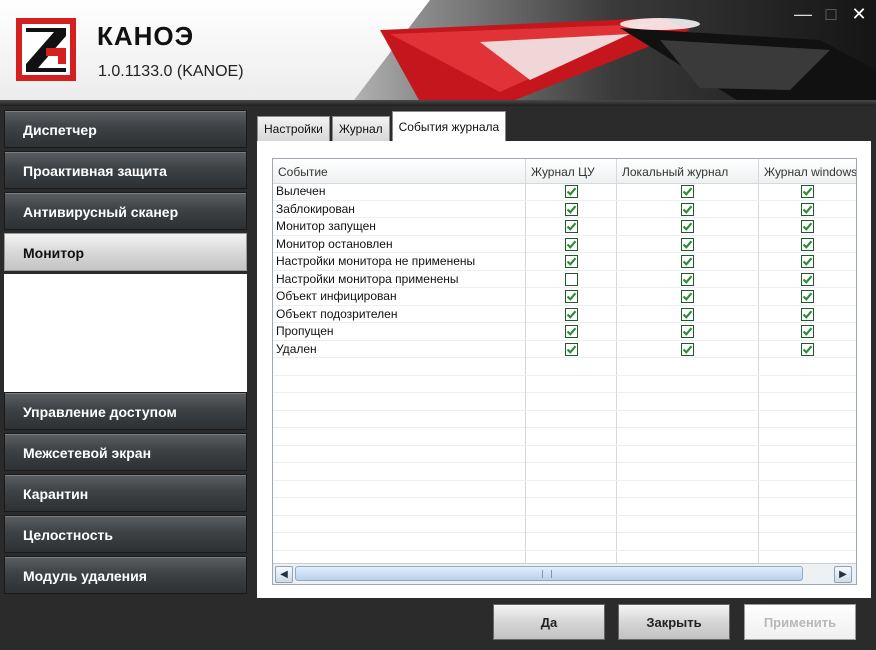 This screenshot has width=876, height=650. Describe the element at coordinates (549, 622) in the screenshot. I see `ok-button: Да` at that location.